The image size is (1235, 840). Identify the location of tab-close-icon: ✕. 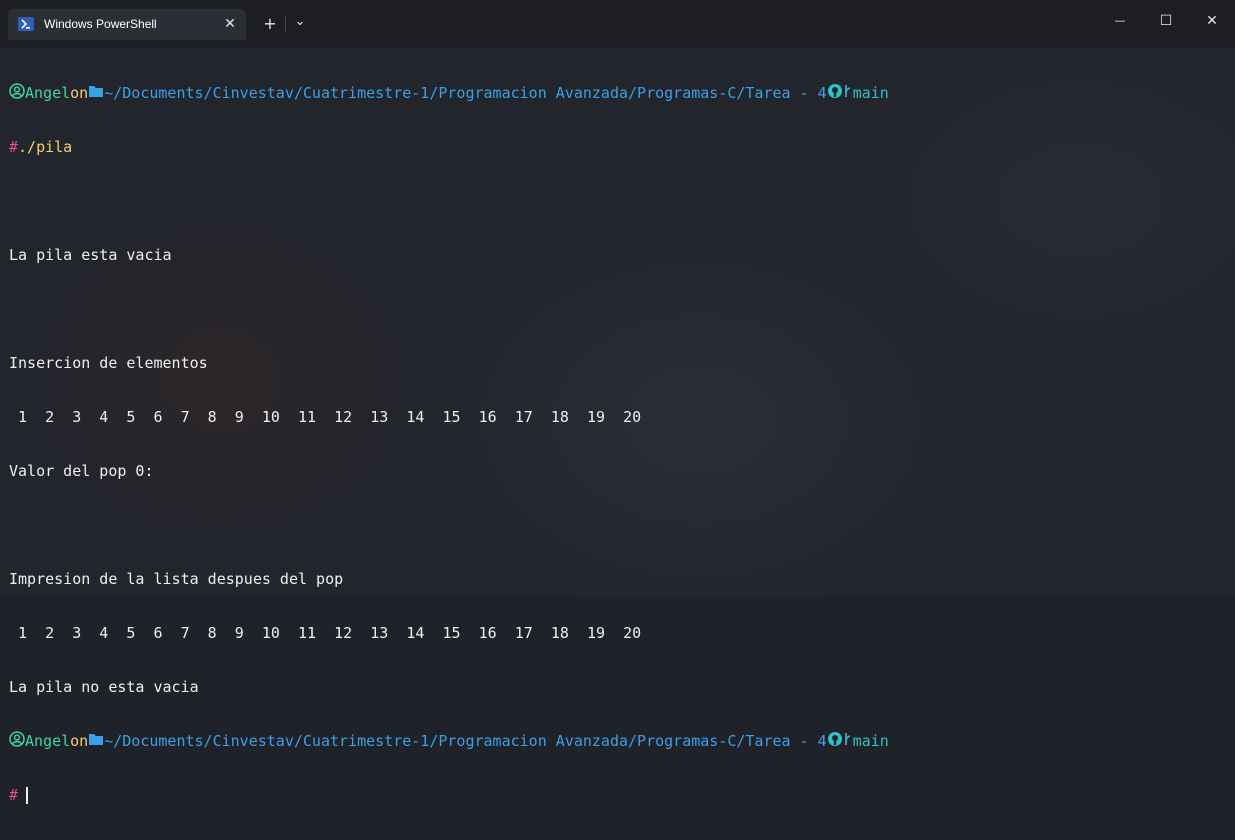
(230, 24).